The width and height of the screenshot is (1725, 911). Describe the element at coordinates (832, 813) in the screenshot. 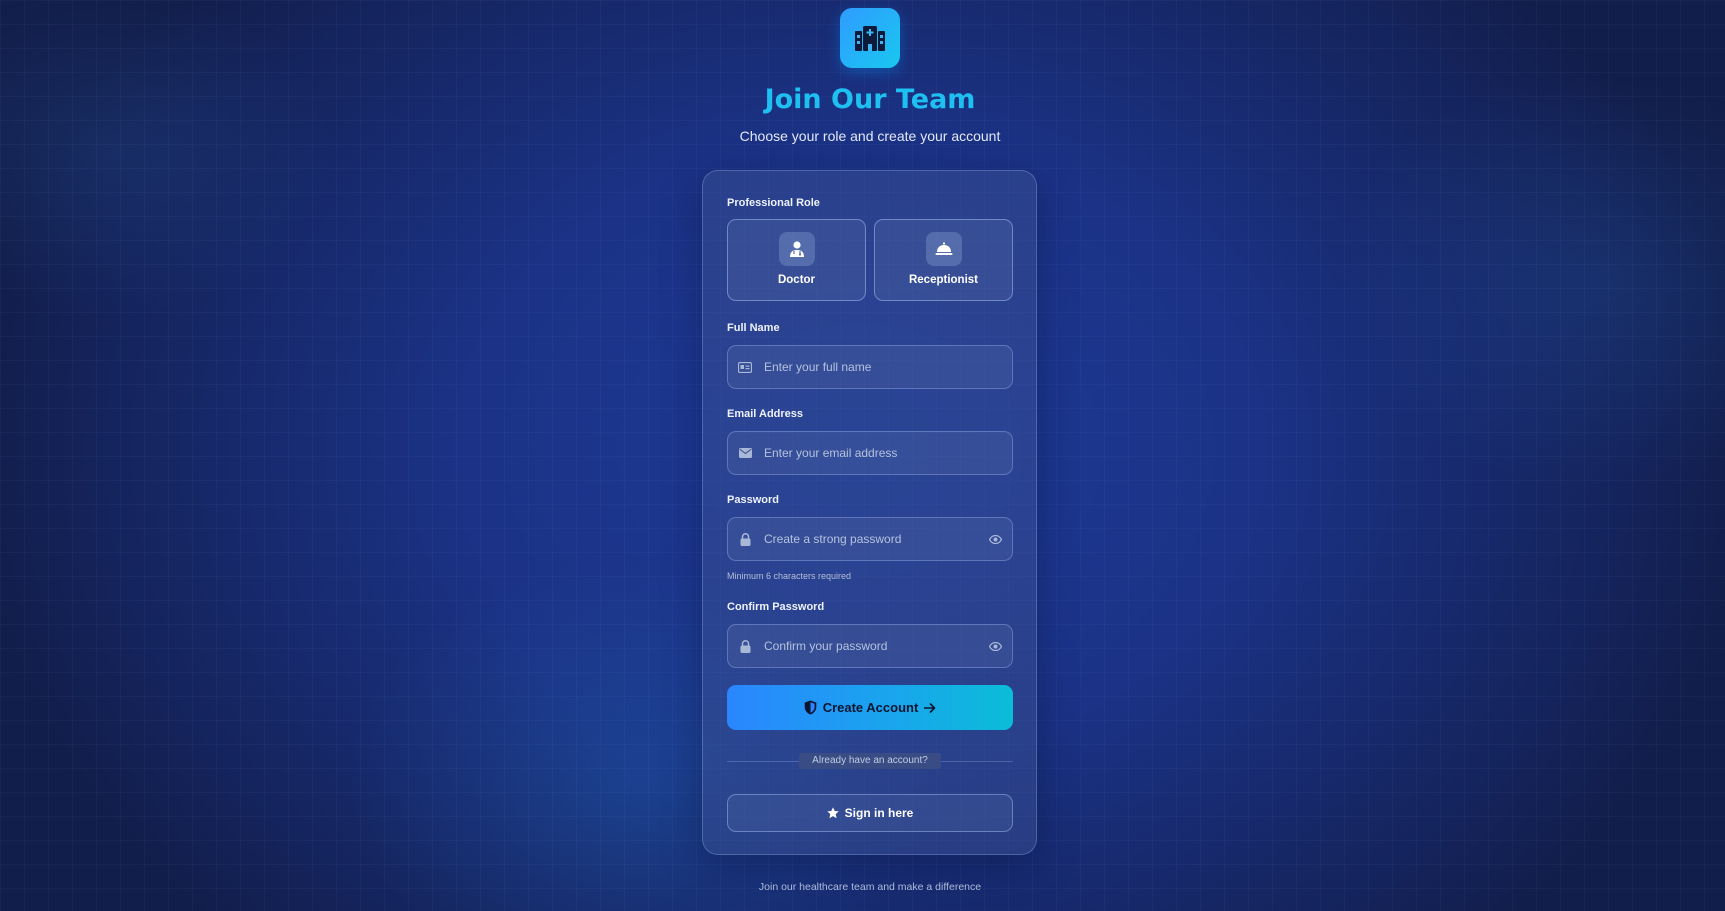

I see `star-icon` at that location.